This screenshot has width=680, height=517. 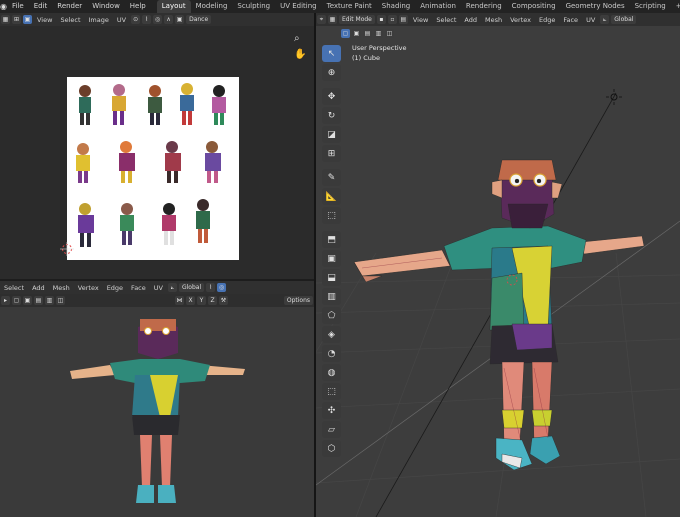 What do you see at coordinates (331, 115) in the screenshot?
I see `rotate-tool-icon: ↻` at bounding box center [331, 115].